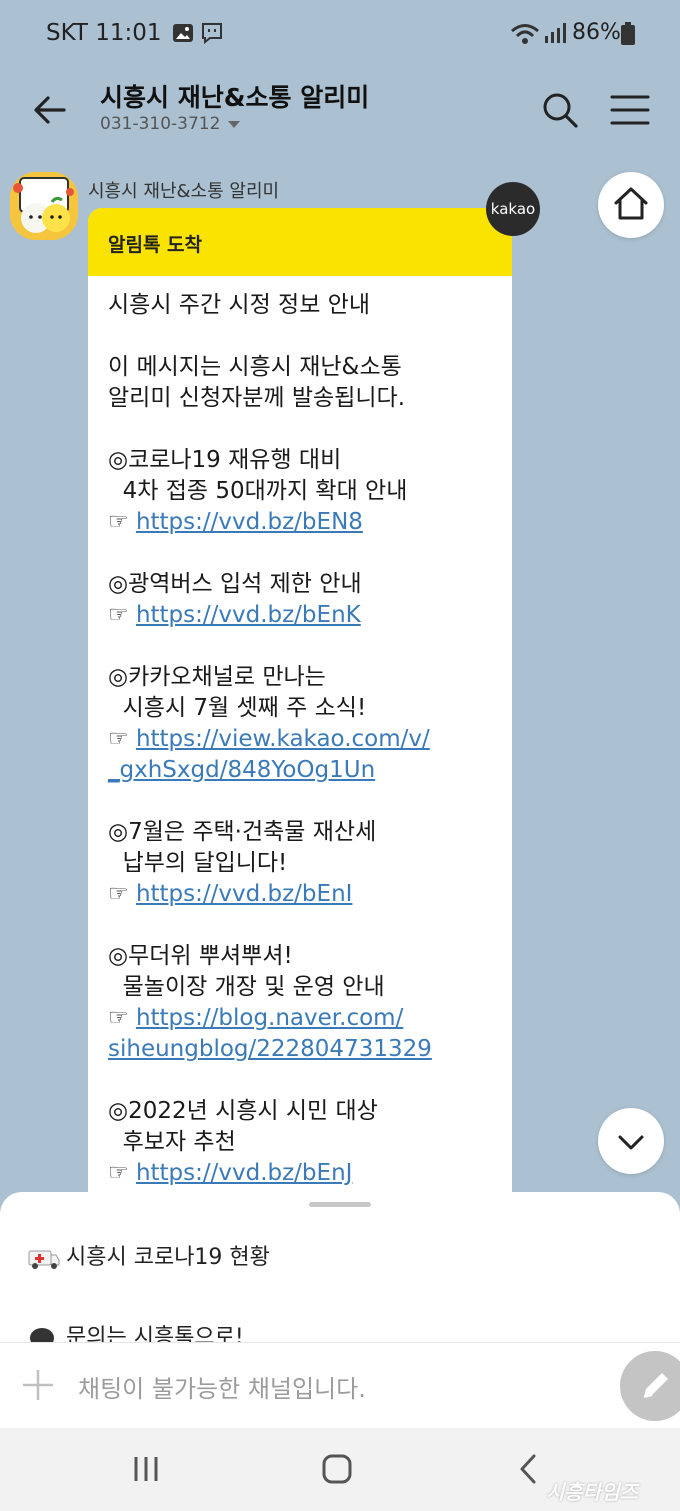 The image size is (680, 1511). Describe the element at coordinates (146, 1469) in the screenshot. I see `recent-apps-icon` at that location.